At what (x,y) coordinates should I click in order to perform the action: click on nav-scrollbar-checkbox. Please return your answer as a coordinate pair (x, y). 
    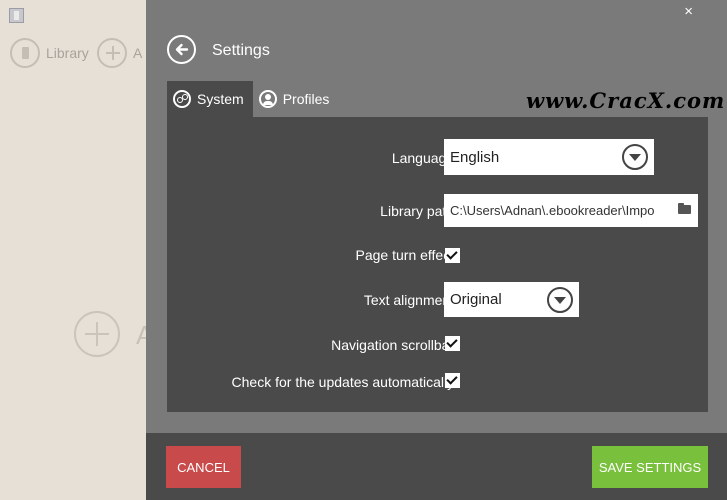
    Looking at the image, I should click on (452, 343).